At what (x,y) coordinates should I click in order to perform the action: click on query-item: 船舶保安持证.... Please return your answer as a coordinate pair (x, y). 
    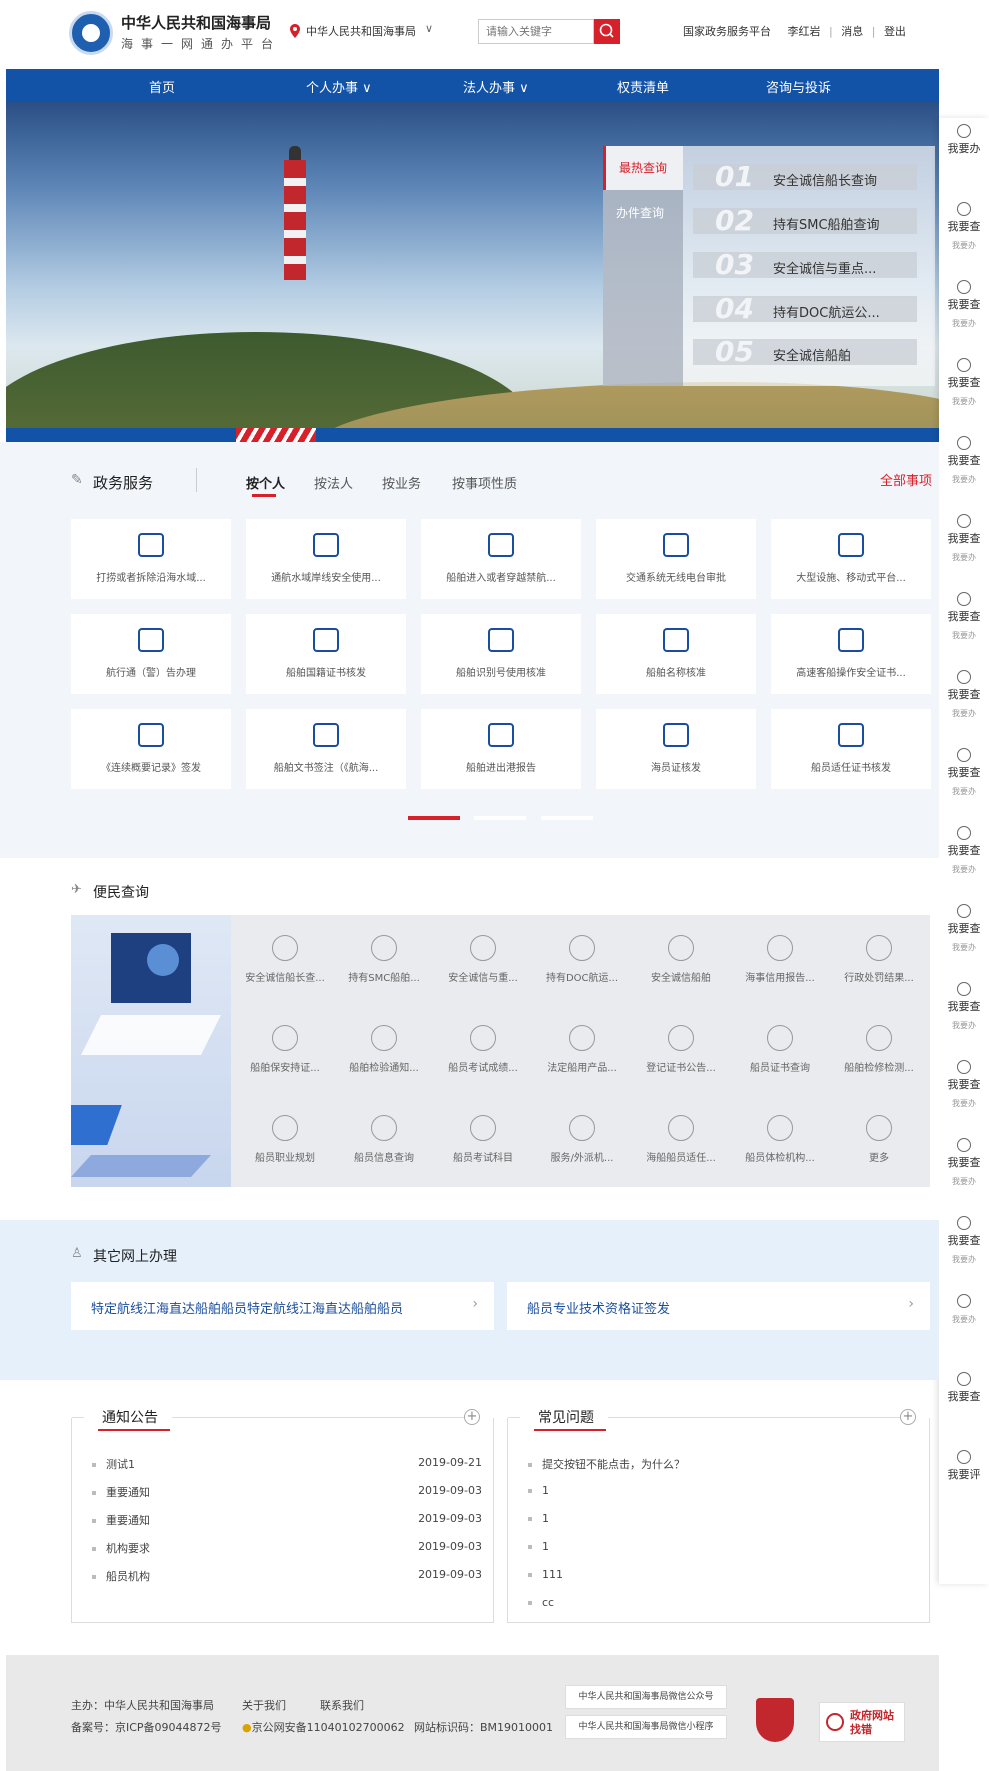
    Looking at the image, I should click on (285, 1048).